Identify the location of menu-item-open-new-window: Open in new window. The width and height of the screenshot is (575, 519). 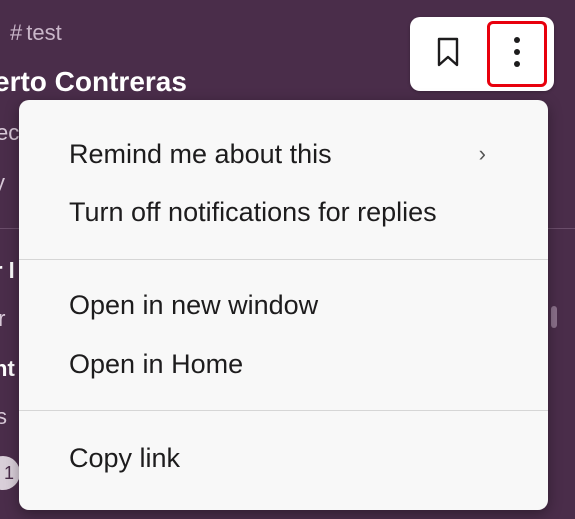
(283, 305).